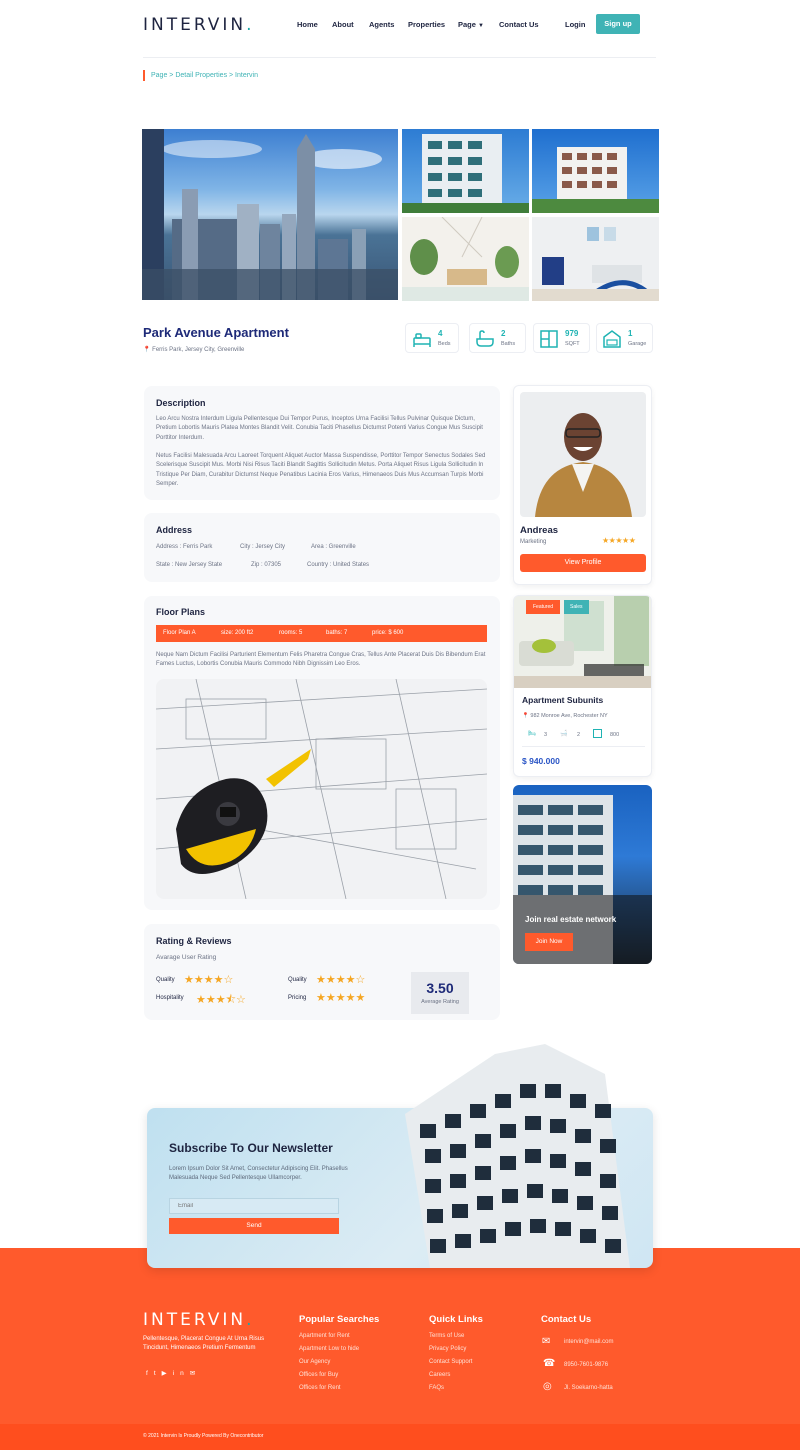 The image size is (800, 1450). What do you see at coordinates (254, 1226) in the screenshot?
I see `newsletter-send-button: Send` at bounding box center [254, 1226].